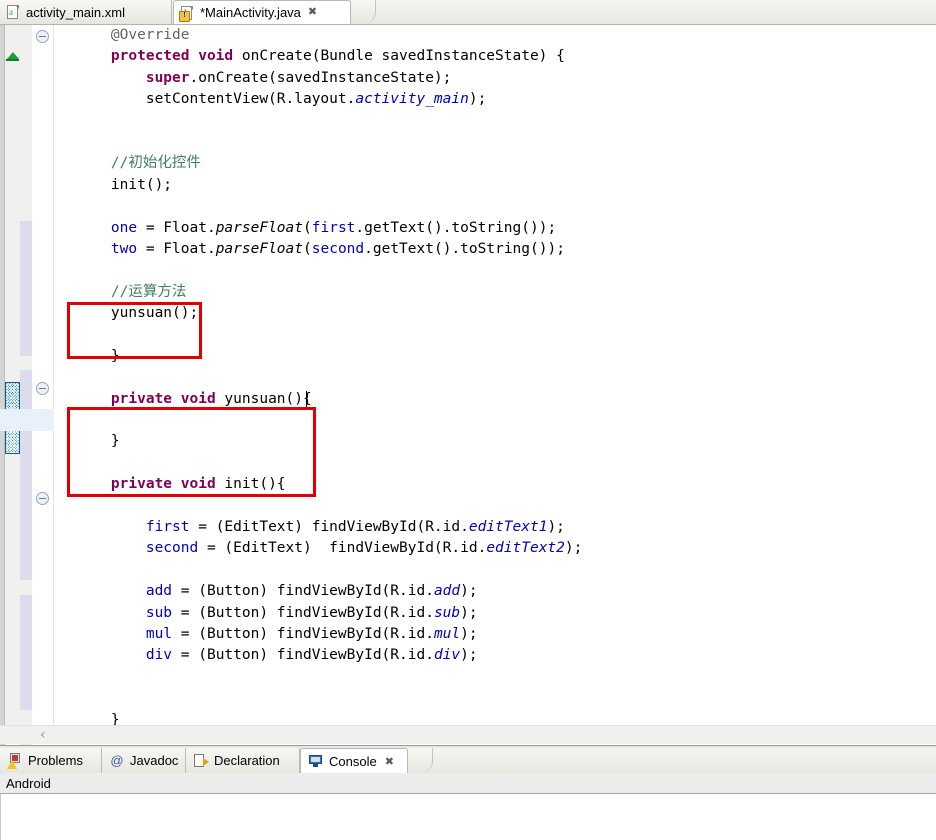  Describe the element at coordinates (306, 399) in the screenshot. I see `text-caret` at that location.